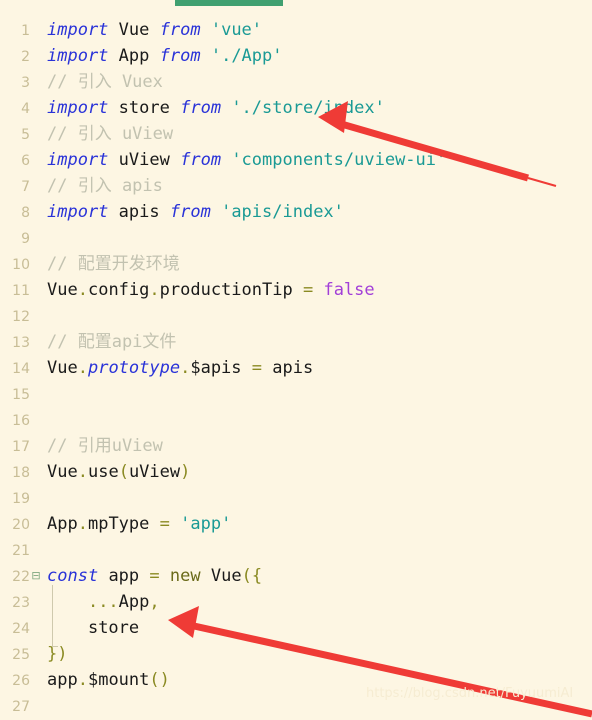 The width and height of the screenshot is (592, 720). What do you see at coordinates (112, 342) in the screenshot?
I see `token-cmt: // 配置api文件` at bounding box center [112, 342].